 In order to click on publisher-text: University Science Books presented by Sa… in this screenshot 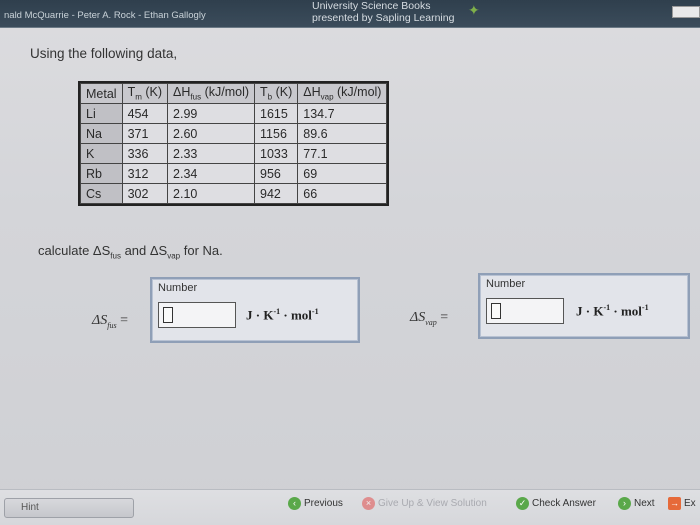, I will do `click(392, 12)`.